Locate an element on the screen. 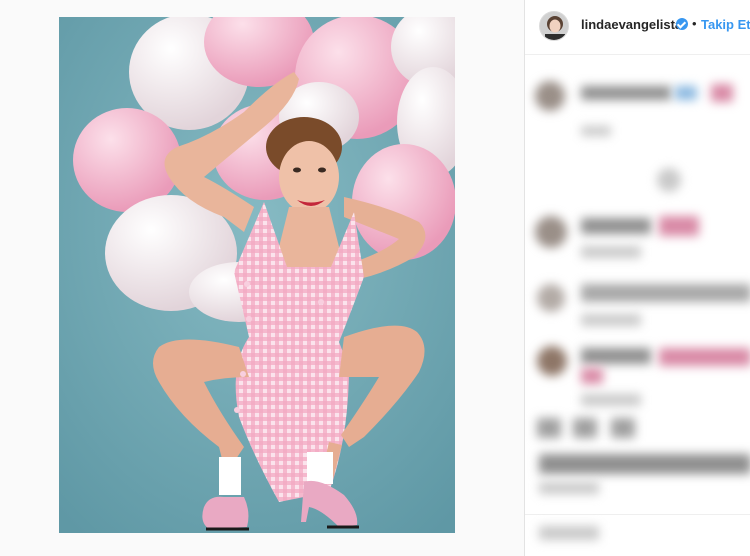  avatar-image is located at coordinates (554, 26).